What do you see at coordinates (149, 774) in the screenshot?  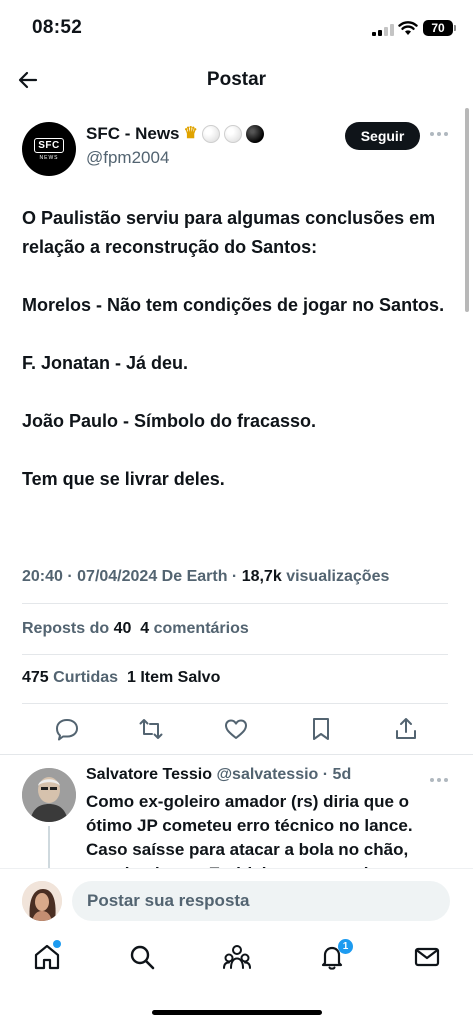 I see `reply-author-name: Salvatore Tessio` at bounding box center [149, 774].